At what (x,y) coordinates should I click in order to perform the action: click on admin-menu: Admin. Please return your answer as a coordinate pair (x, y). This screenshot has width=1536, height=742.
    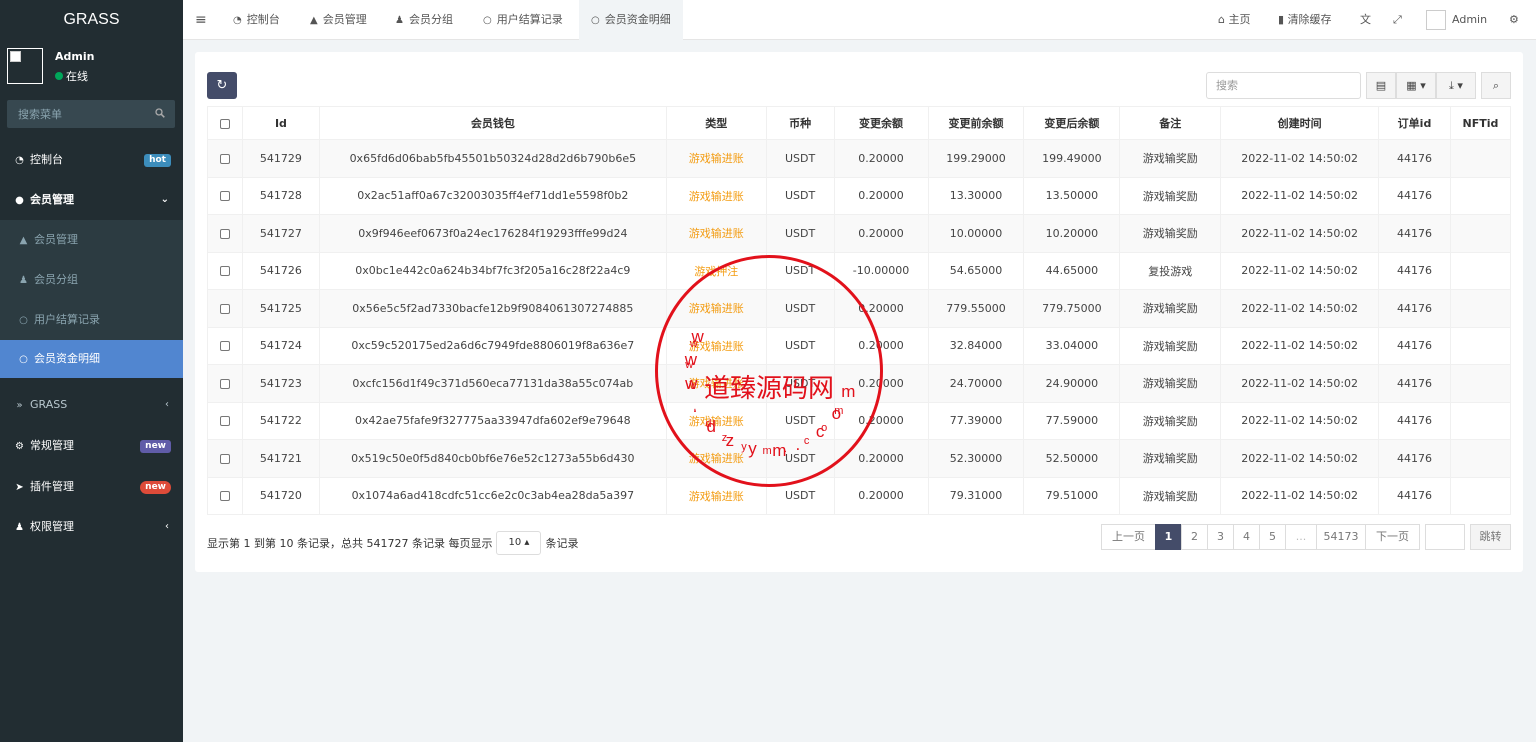
    Looking at the image, I should click on (1456, 20).